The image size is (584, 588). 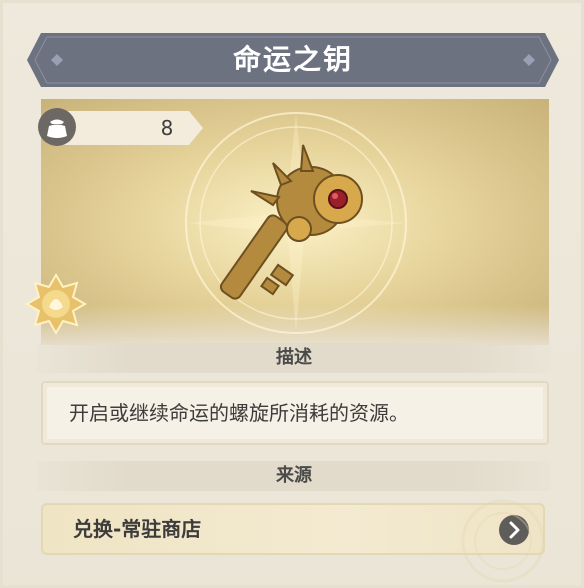 I want to click on pouch-icon, so click(x=57, y=127).